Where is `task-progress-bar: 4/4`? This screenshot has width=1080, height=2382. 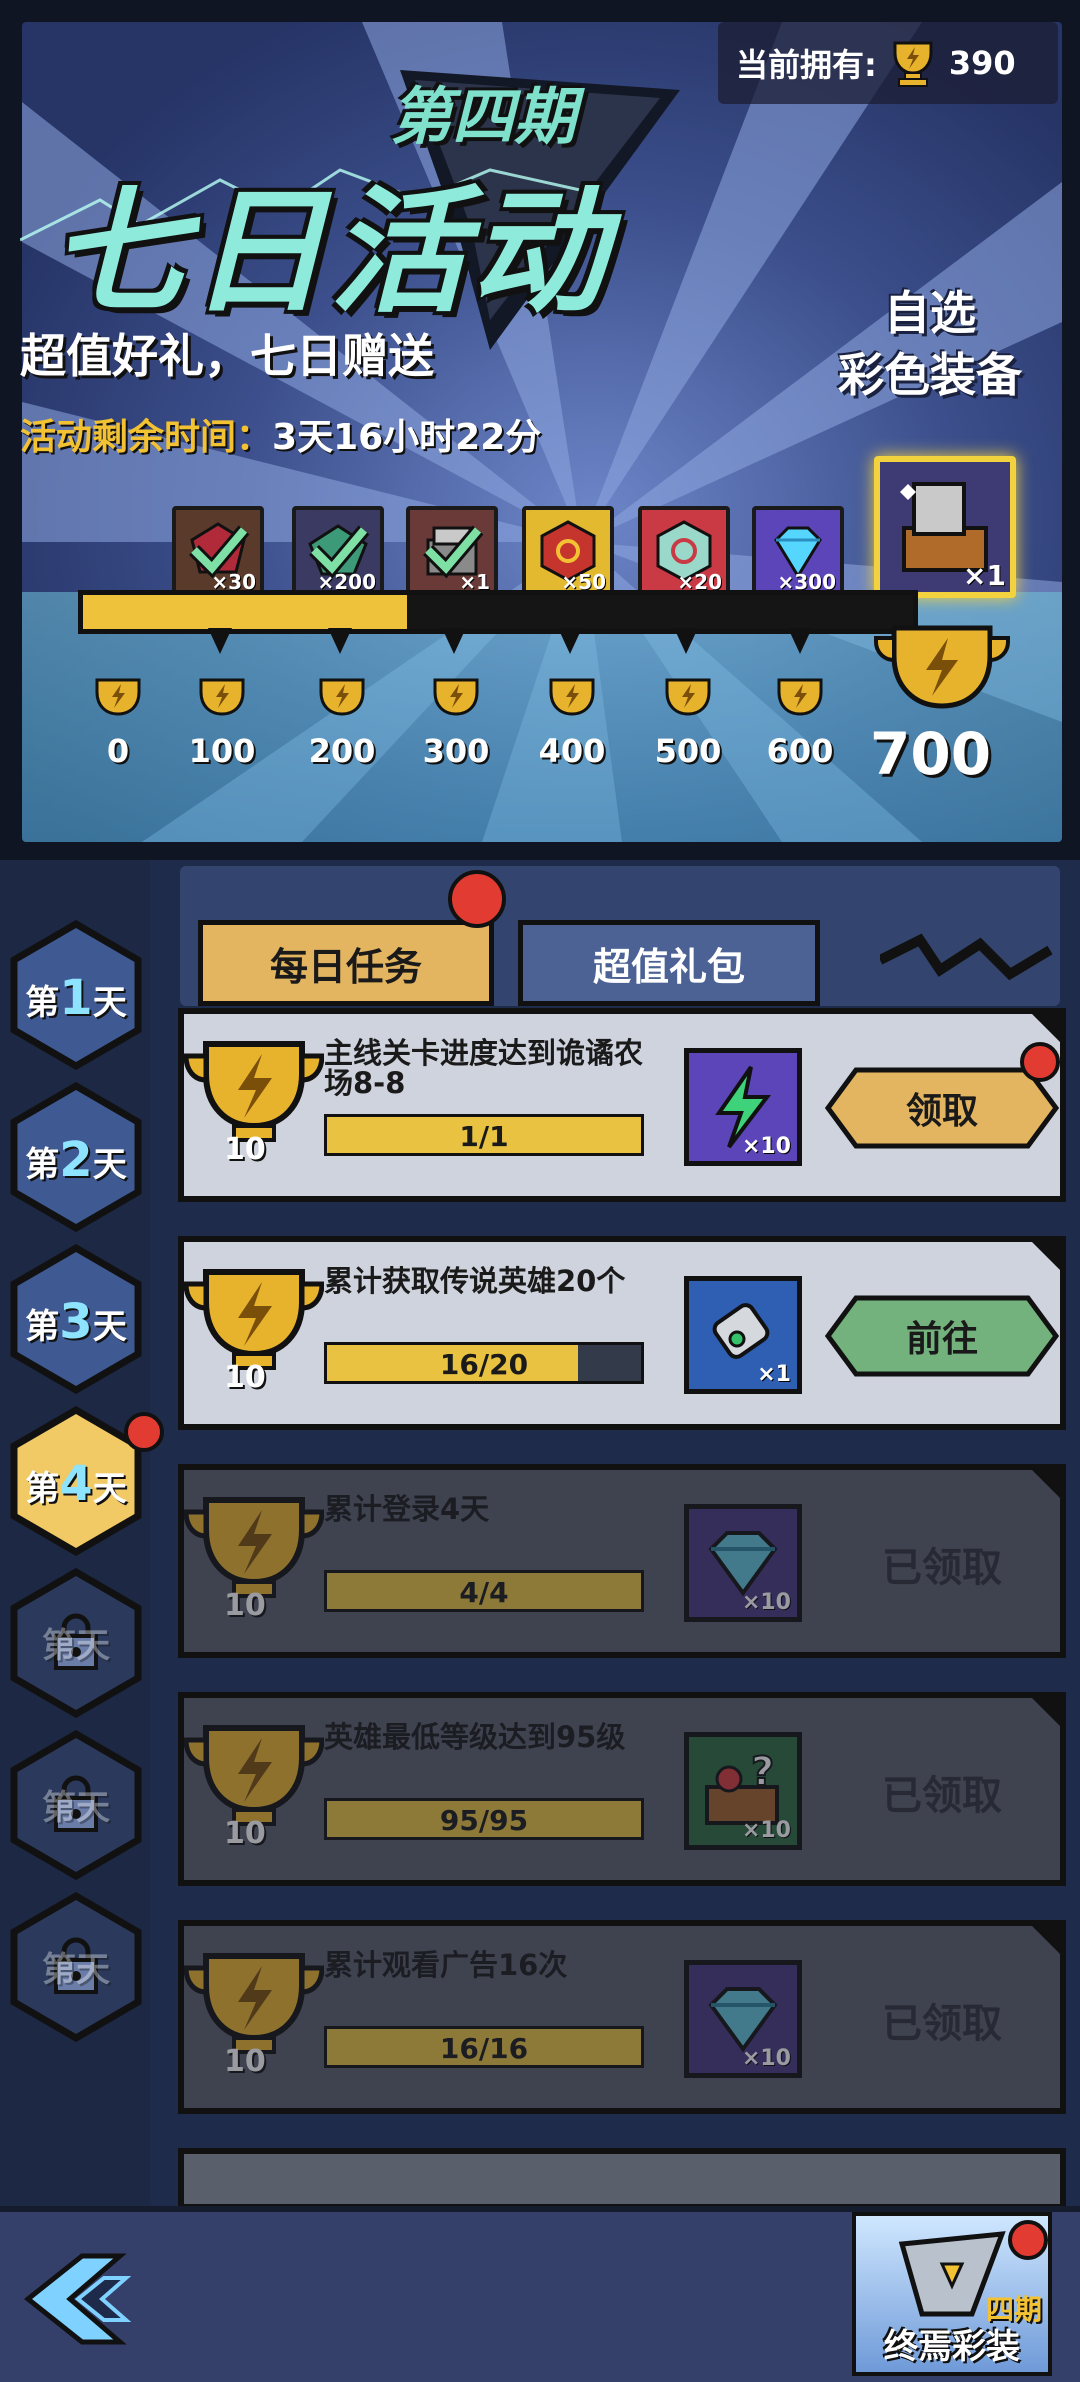
task-progress-bar: 4/4 is located at coordinates (484, 1591).